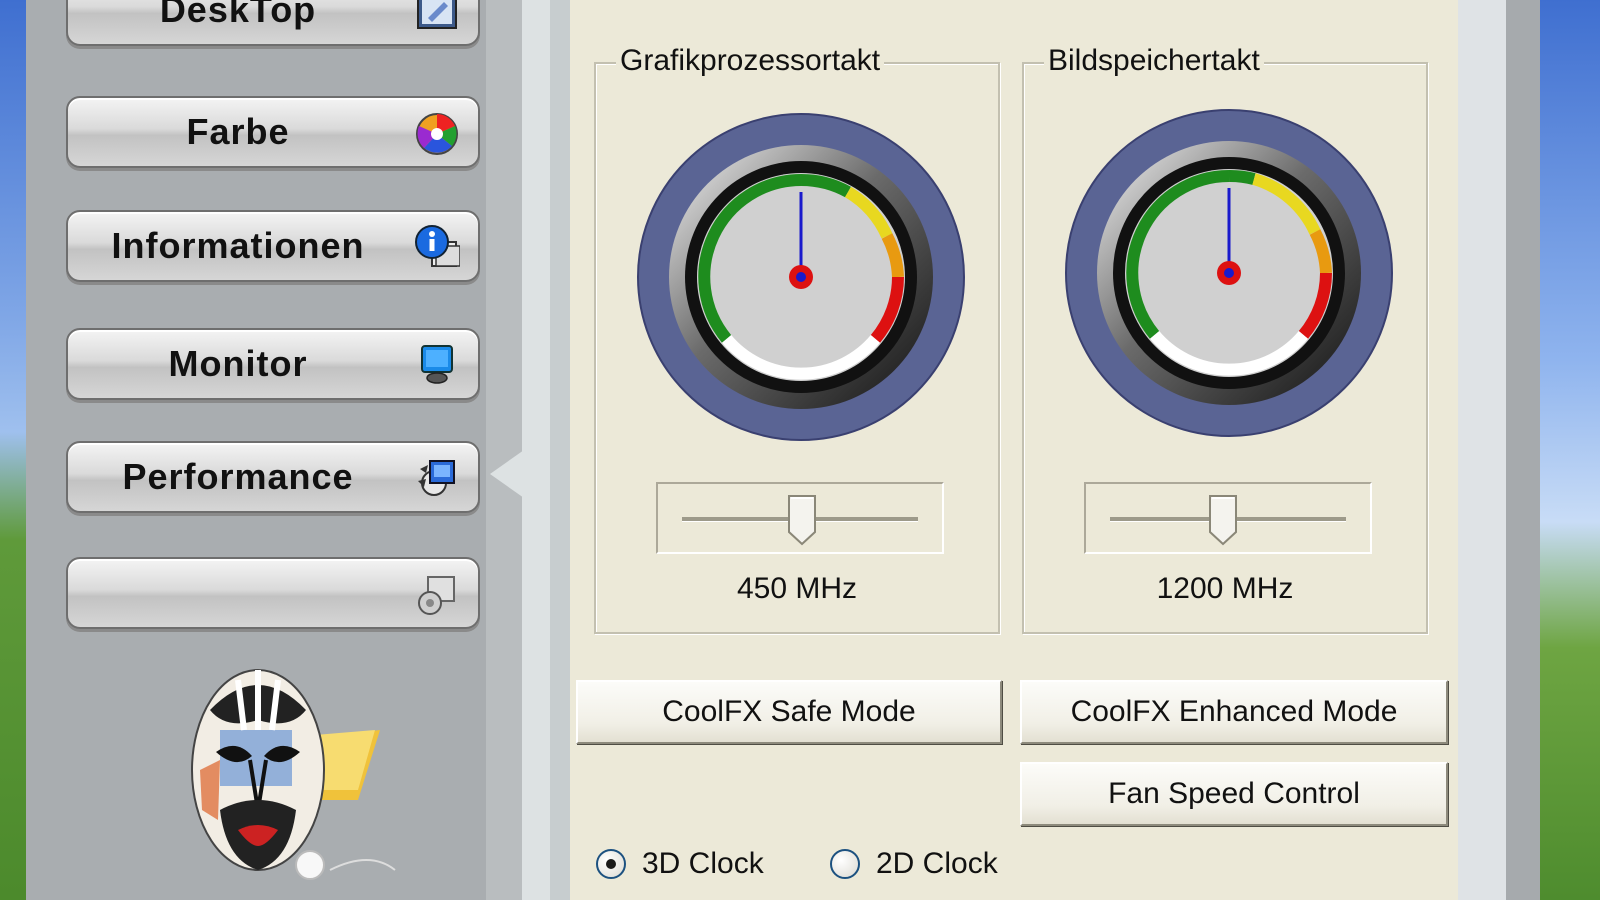 The image size is (1600, 900). Describe the element at coordinates (536, 450) in the screenshot. I see `panel-divider` at that location.